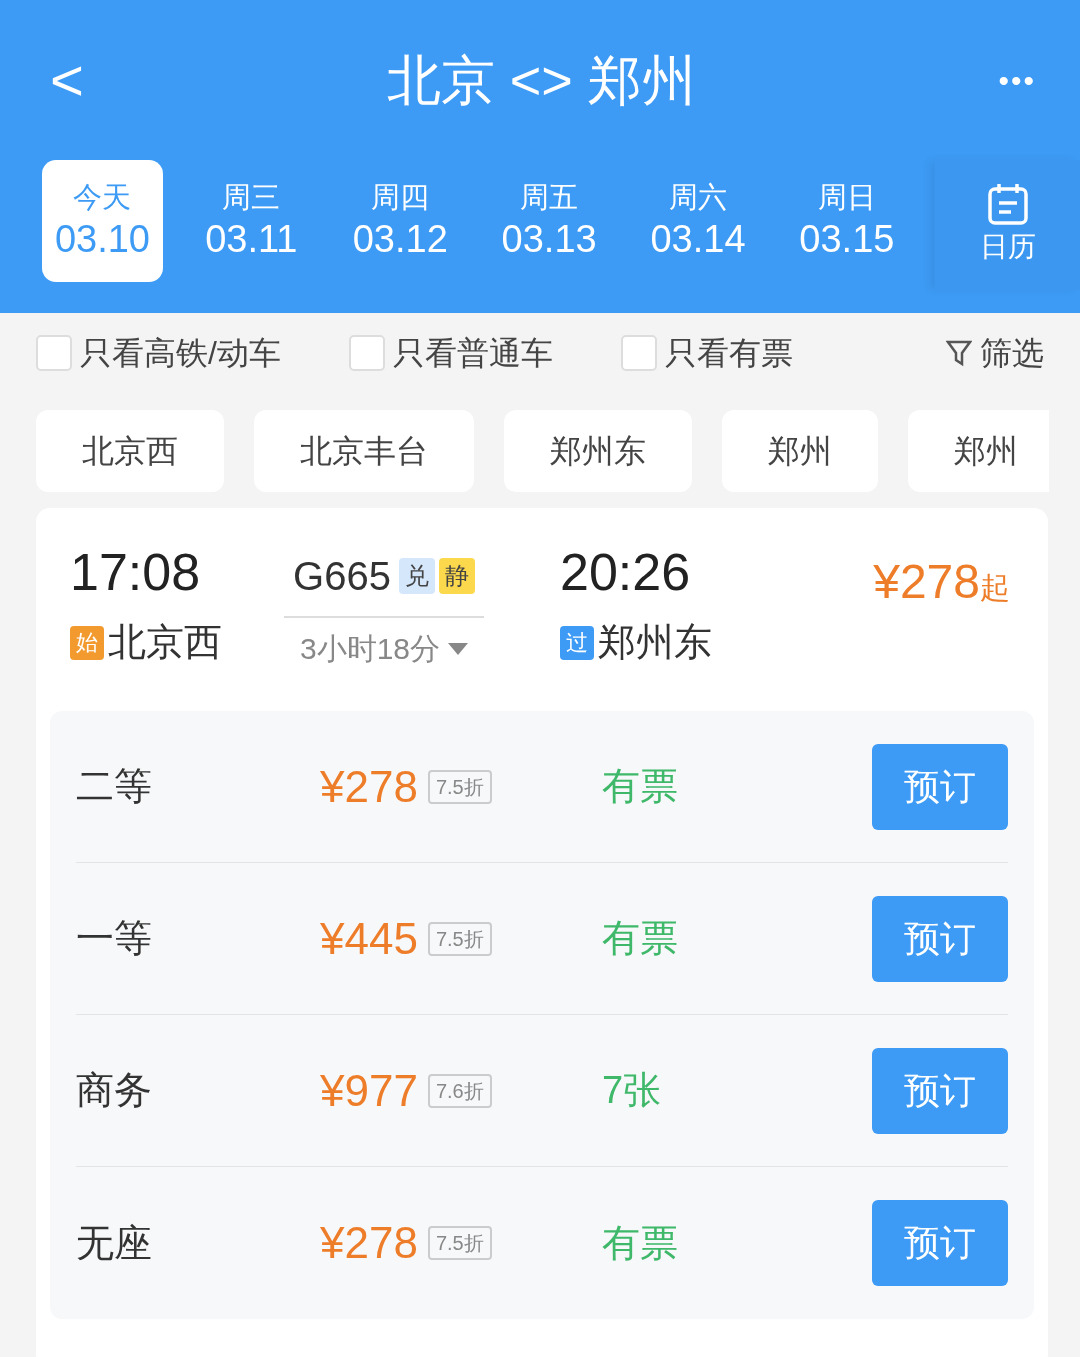 This screenshot has width=1080, height=1357. I want to click on departure-time: 17:08, so click(136, 572).